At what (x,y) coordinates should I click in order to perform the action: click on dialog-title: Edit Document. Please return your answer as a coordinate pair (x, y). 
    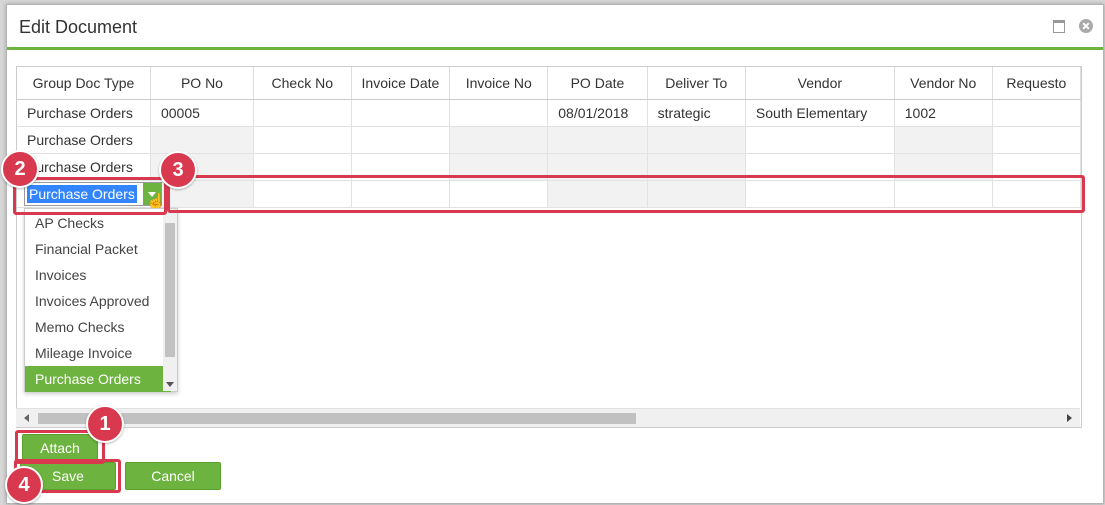
    Looking at the image, I should click on (78, 27).